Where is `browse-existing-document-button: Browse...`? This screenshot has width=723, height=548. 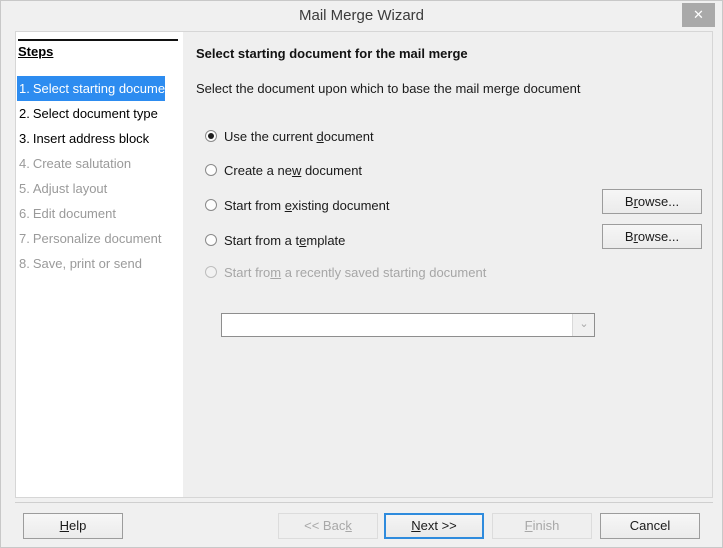
browse-existing-document-button: Browse... is located at coordinates (652, 201).